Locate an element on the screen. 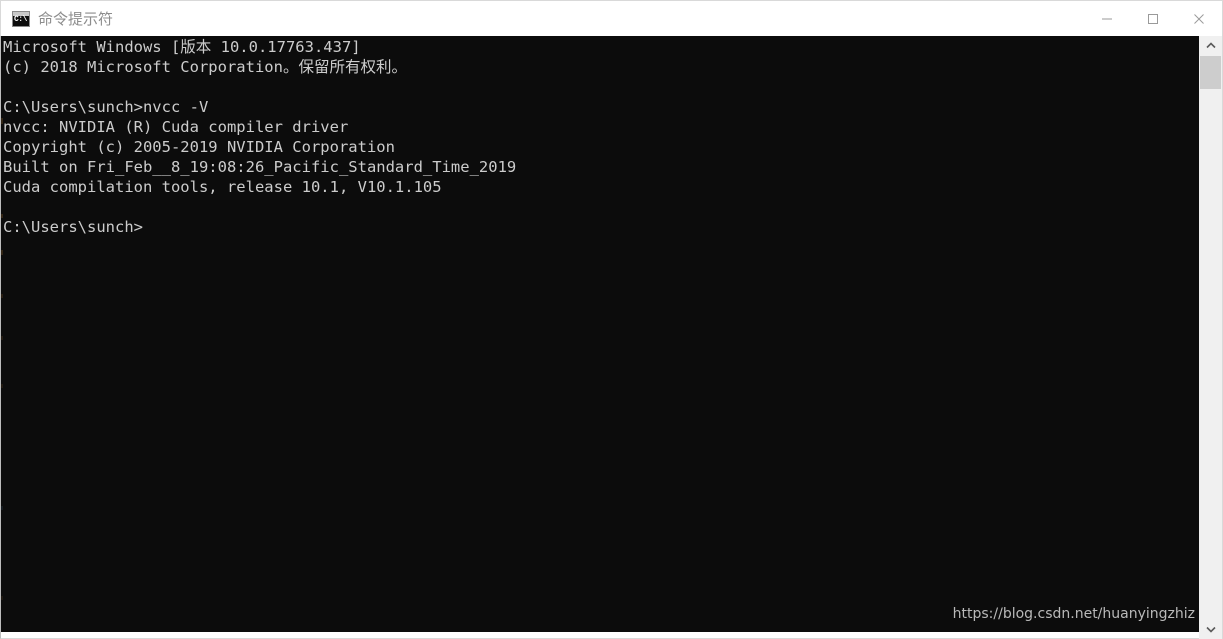 Image resolution: width=1223 pixels, height=639 pixels. close-button is located at coordinates (1199, 18).